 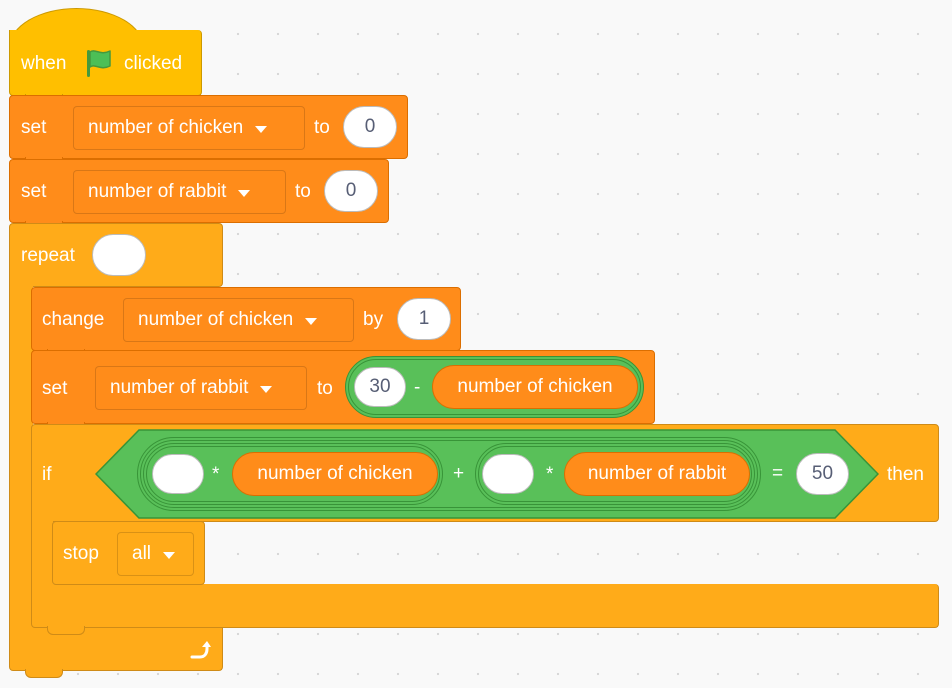 I want to click on plus-operator: +, so click(x=459, y=473).